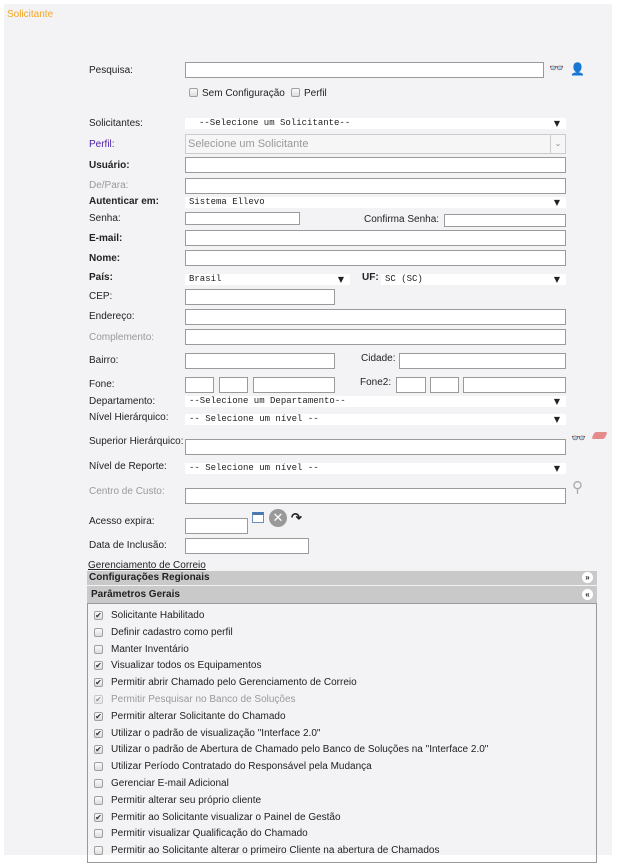 The image size is (628, 863). Describe the element at coordinates (375, 165) in the screenshot. I see `usuario-input` at that location.